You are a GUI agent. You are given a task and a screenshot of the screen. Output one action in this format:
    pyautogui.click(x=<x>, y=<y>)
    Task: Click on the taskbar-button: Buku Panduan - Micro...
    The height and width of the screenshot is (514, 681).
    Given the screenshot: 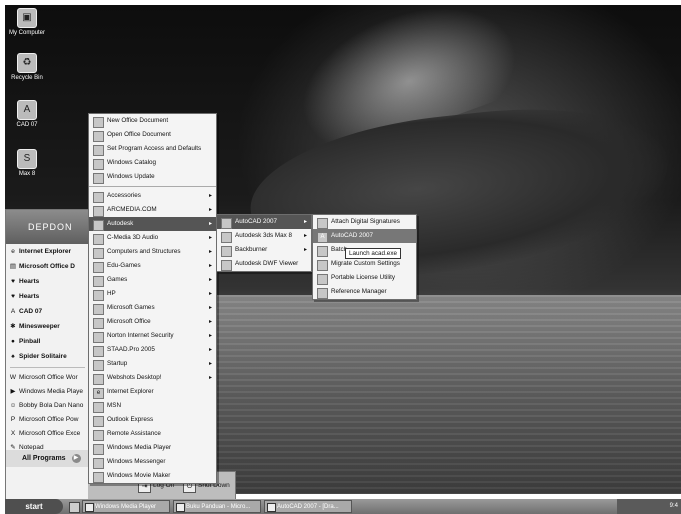 What is the action you would take?
    pyautogui.click(x=217, y=506)
    